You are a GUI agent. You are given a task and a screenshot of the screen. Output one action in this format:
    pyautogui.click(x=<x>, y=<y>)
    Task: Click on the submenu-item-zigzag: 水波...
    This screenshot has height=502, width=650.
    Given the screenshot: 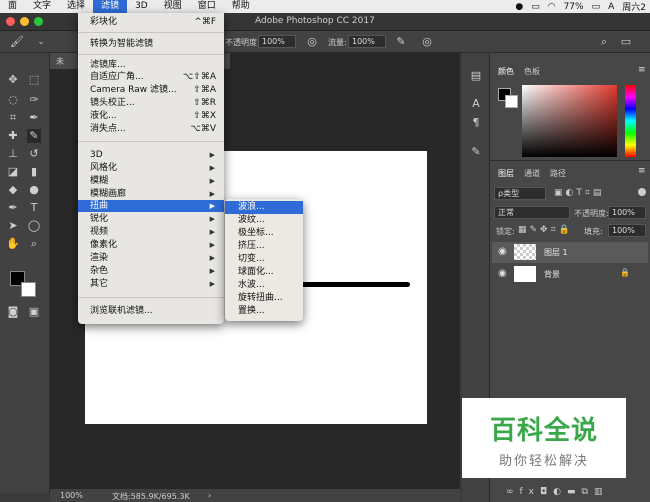 What is the action you would take?
    pyautogui.click(x=264, y=285)
    